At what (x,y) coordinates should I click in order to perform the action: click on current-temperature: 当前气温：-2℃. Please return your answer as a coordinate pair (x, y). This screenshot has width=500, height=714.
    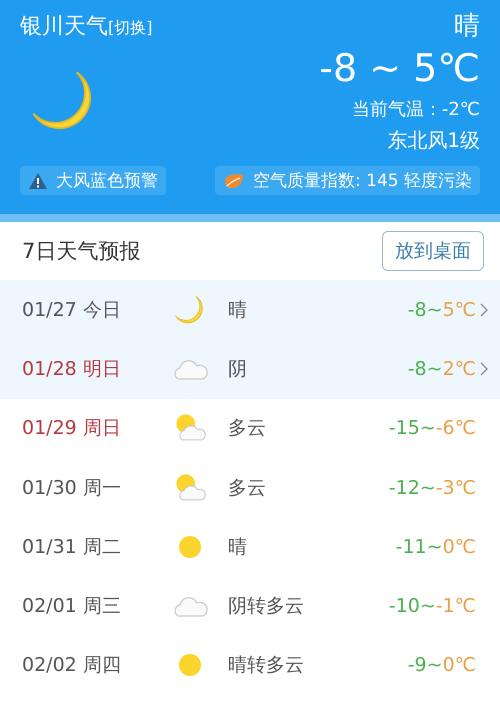
    Looking at the image, I should click on (416, 109).